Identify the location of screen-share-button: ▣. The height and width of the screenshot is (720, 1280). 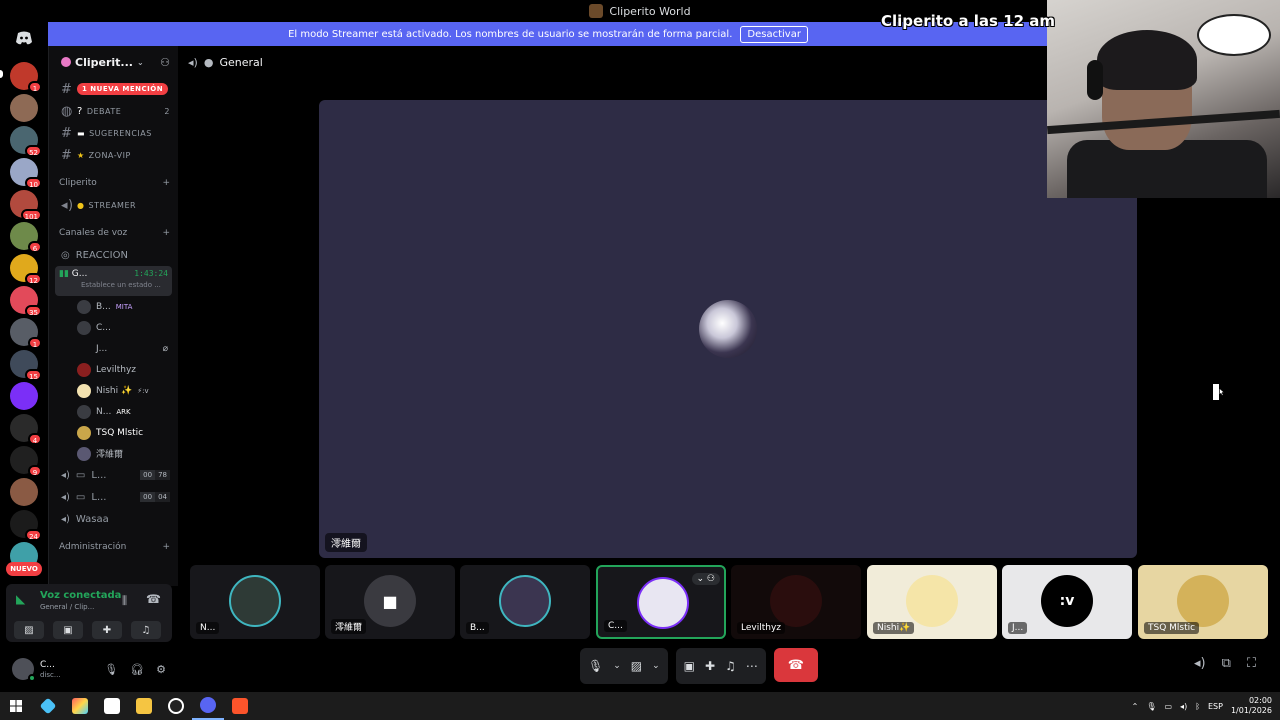
(68, 630).